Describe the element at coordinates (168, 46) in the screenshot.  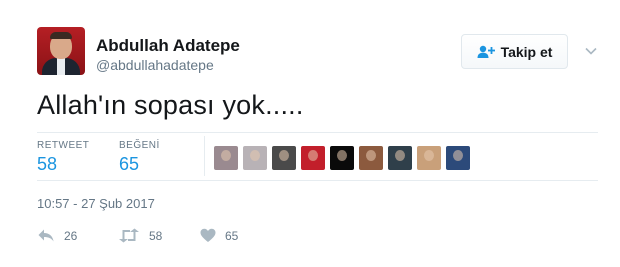
I see `author-fullname: Abdullah Adatepe` at that location.